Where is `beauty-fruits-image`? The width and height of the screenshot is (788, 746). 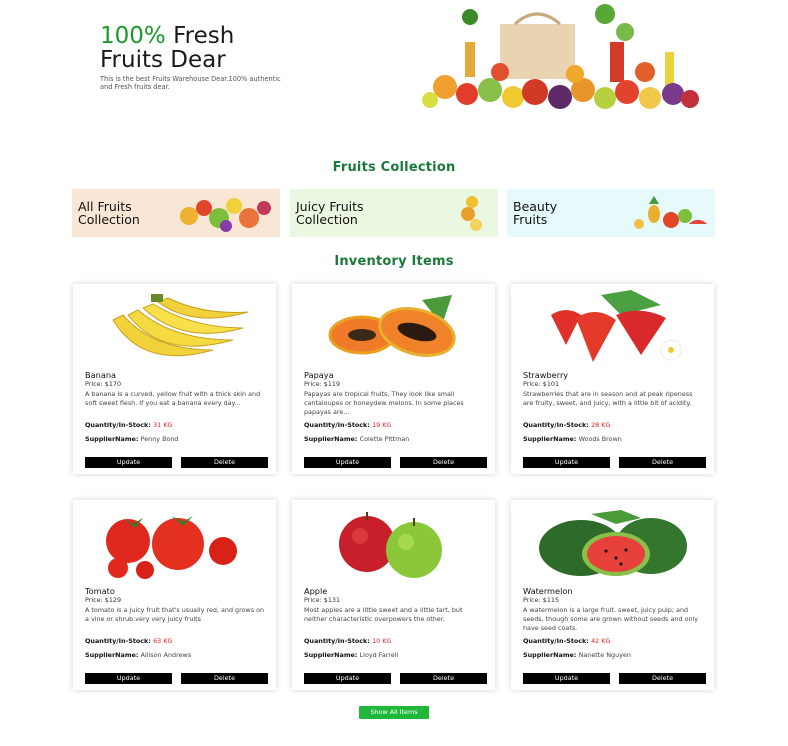 beauty-fruits-image is located at coordinates (670, 212).